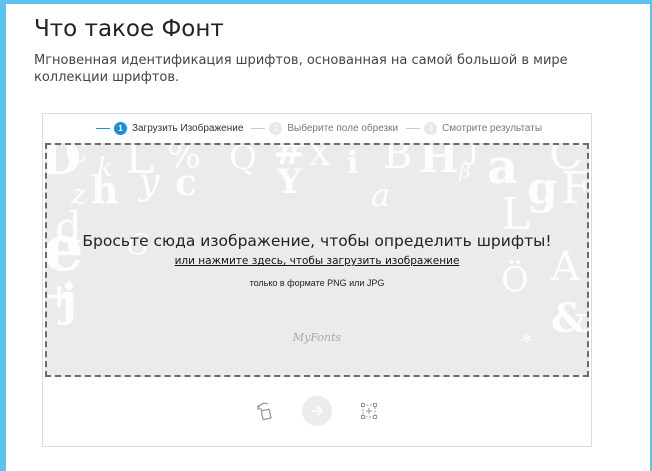  Describe the element at coordinates (105, 189) in the screenshot. I see `background-glyph: h` at that location.